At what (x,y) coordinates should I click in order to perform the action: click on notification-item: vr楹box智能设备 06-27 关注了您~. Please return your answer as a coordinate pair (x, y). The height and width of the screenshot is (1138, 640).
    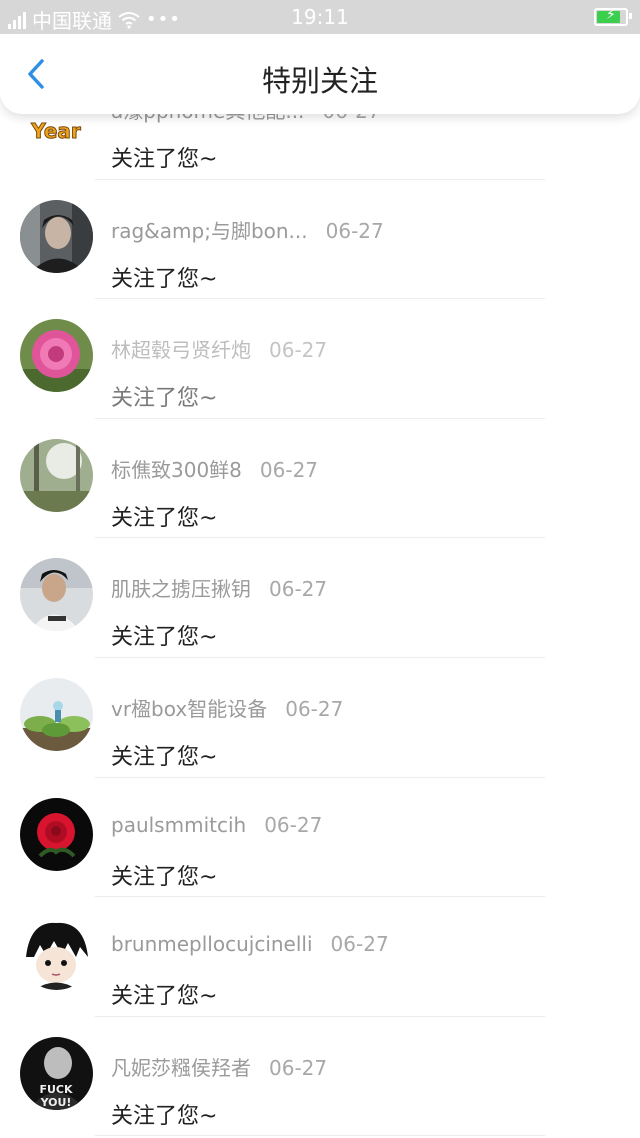
    Looking at the image, I should click on (320, 718).